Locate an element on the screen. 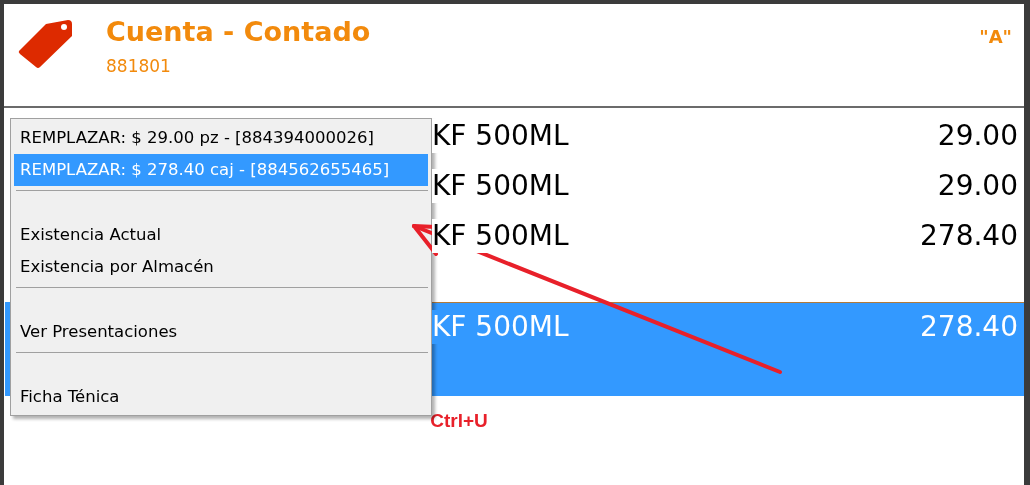  menu-item: Ver Presentaciones is located at coordinates (221, 332).